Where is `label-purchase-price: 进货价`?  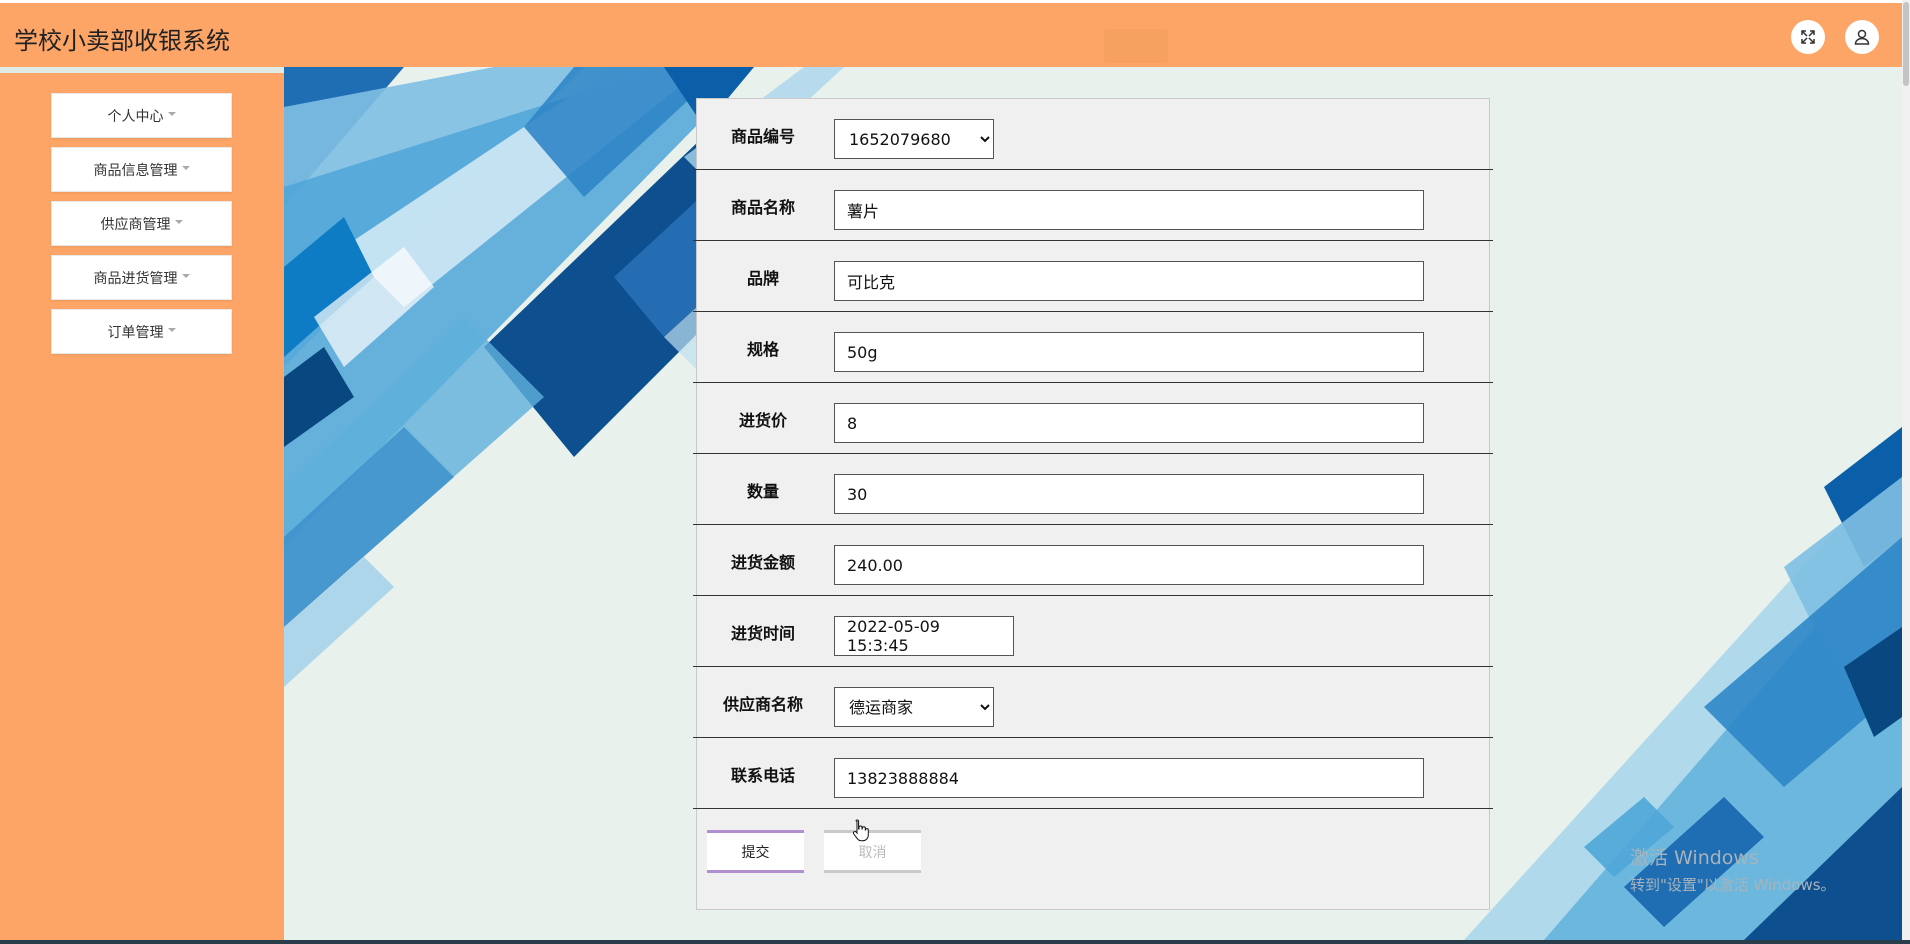
label-purchase-price: 进货价 is located at coordinates (762, 420).